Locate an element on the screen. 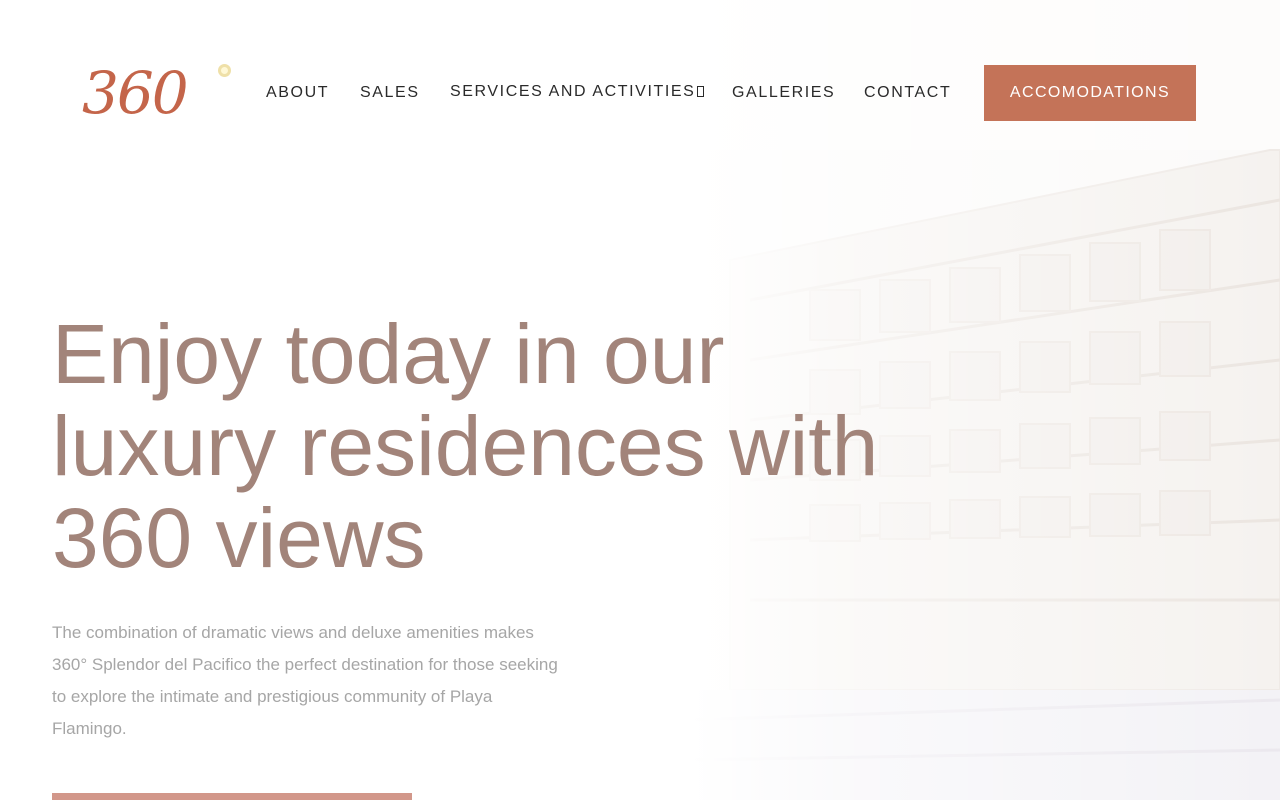  nav-item-services: SERVICES AND ACTIVITIES is located at coordinates (577, 92).